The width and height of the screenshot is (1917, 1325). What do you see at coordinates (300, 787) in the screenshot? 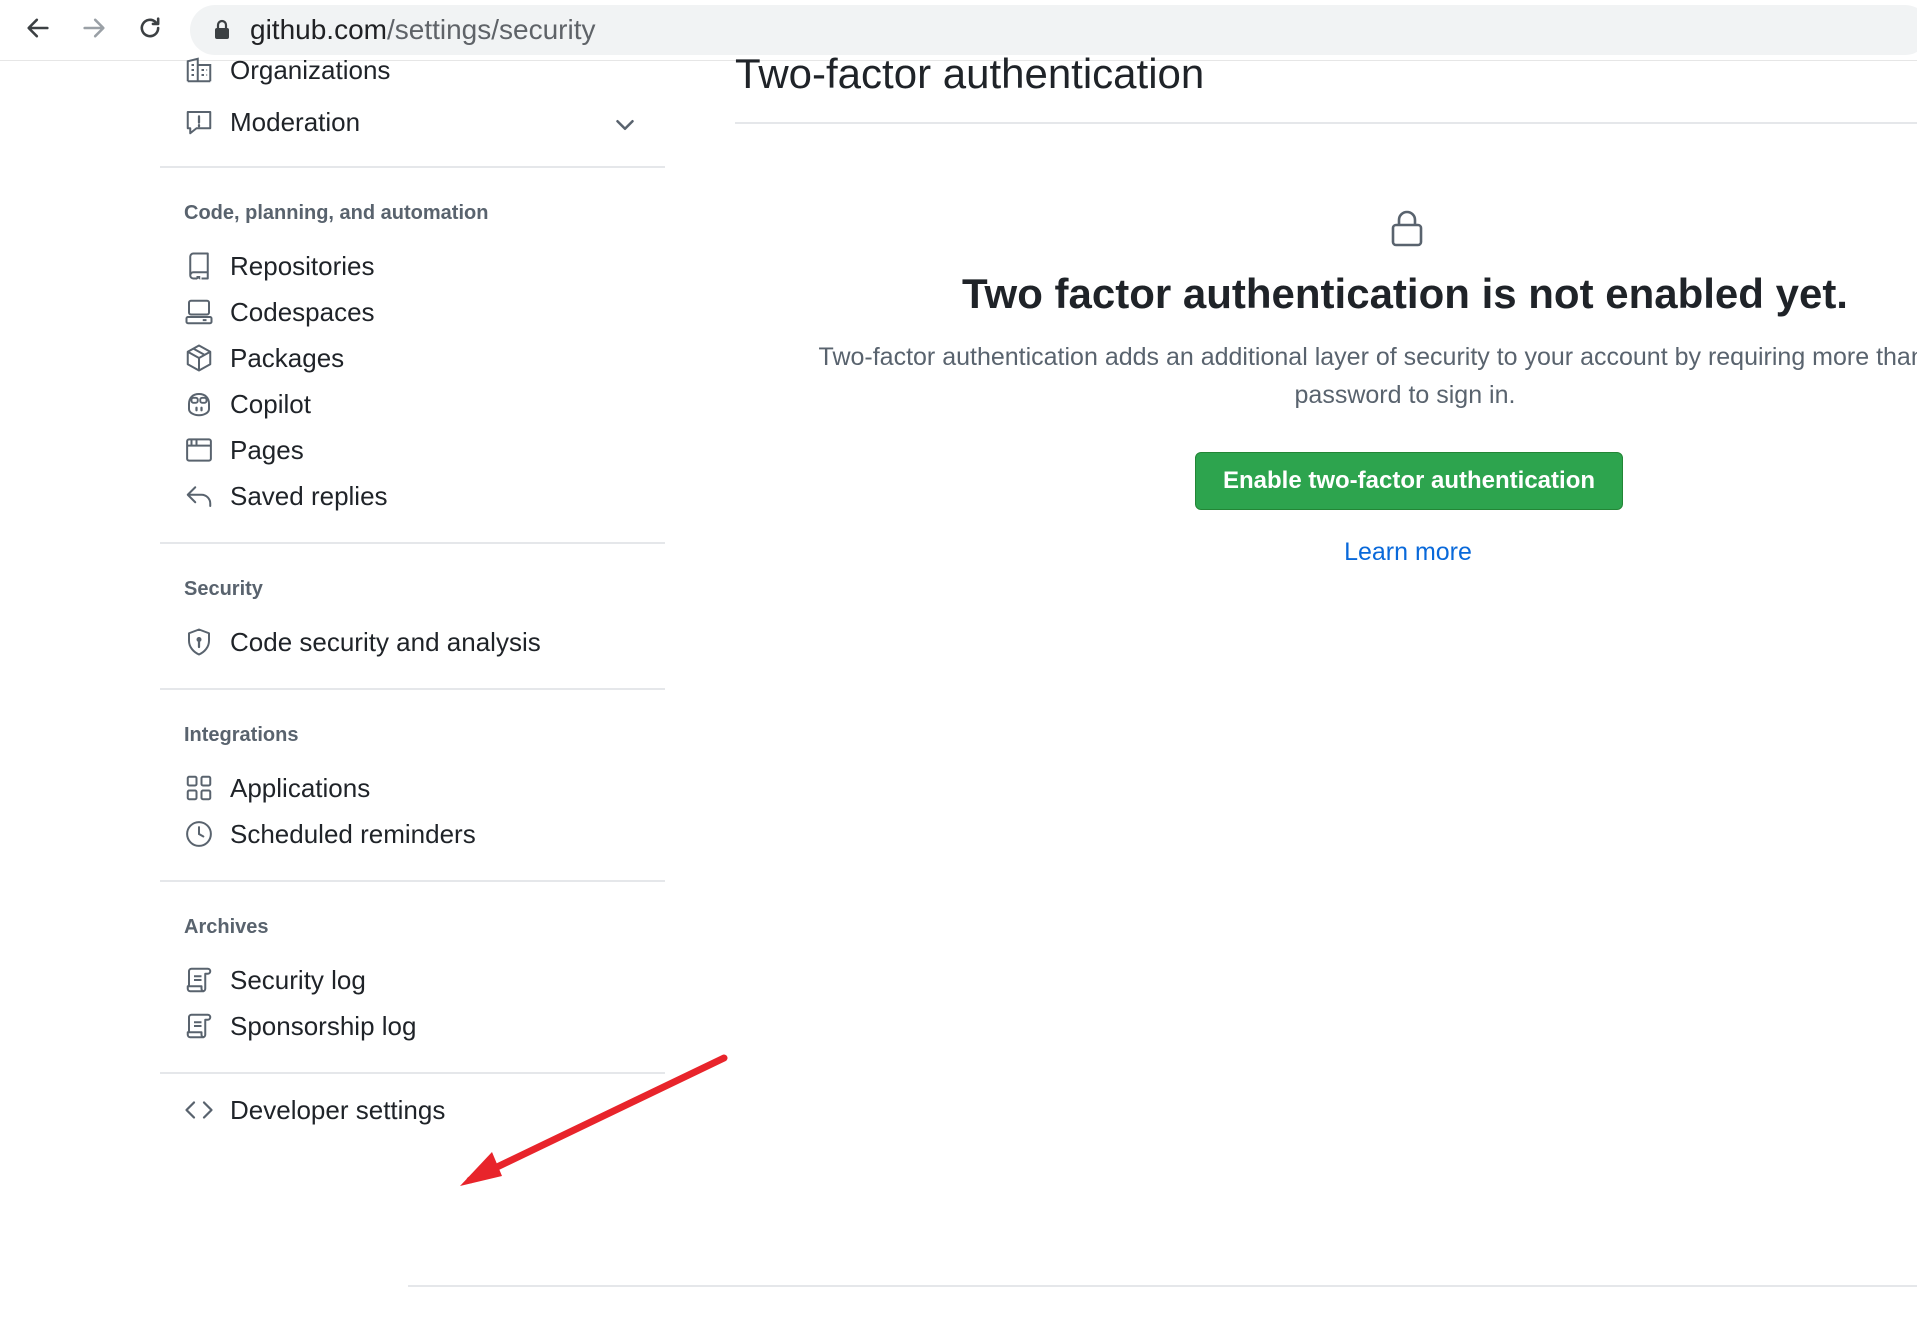
I see `sidebar-item-label: Applications` at bounding box center [300, 787].